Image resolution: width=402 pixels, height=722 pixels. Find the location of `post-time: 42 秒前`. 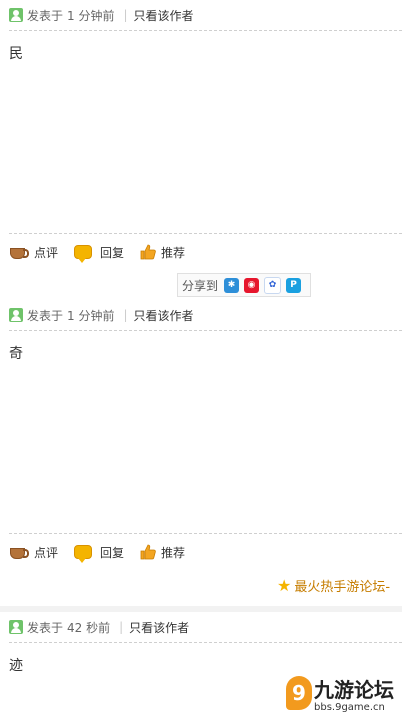

post-time: 42 秒前 is located at coordinates (89, 627).